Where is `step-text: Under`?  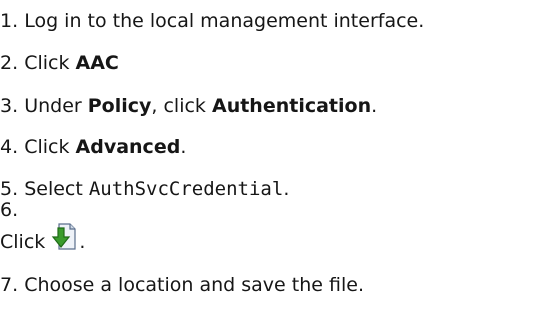
step-text: Under is located at coordinates (56, 106).